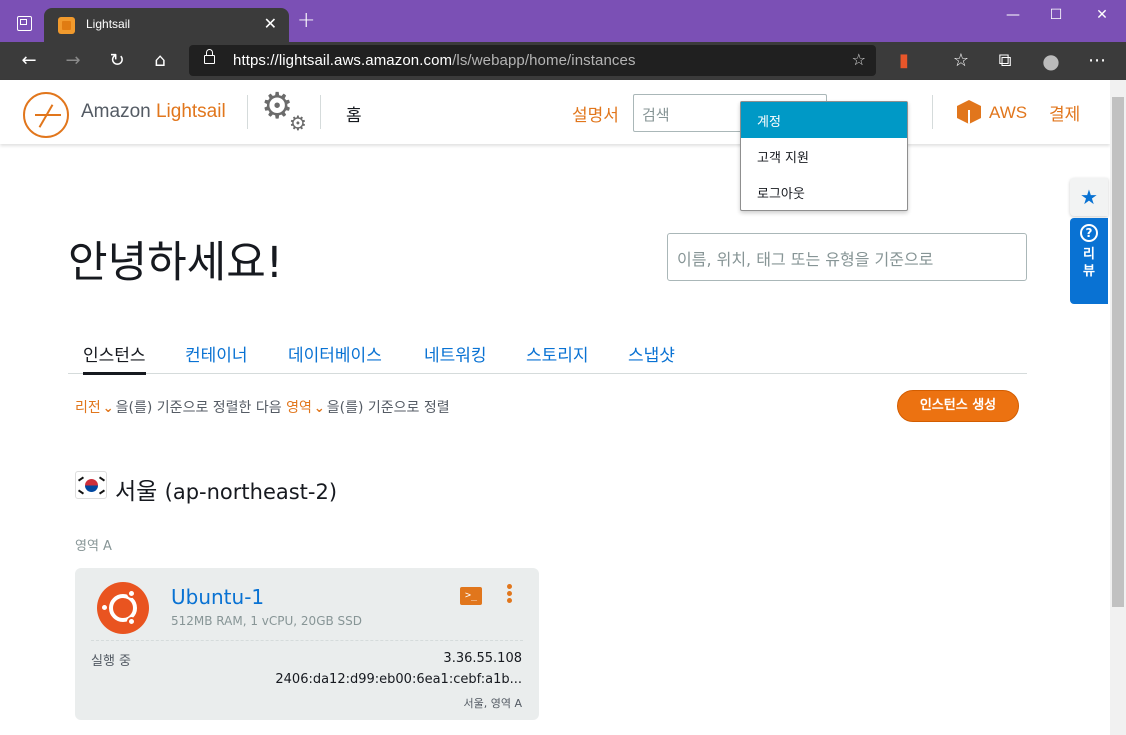  I want to click on browser-title-bar: Lightsail ✕ + — ☐ ✕, so click(563, 21).